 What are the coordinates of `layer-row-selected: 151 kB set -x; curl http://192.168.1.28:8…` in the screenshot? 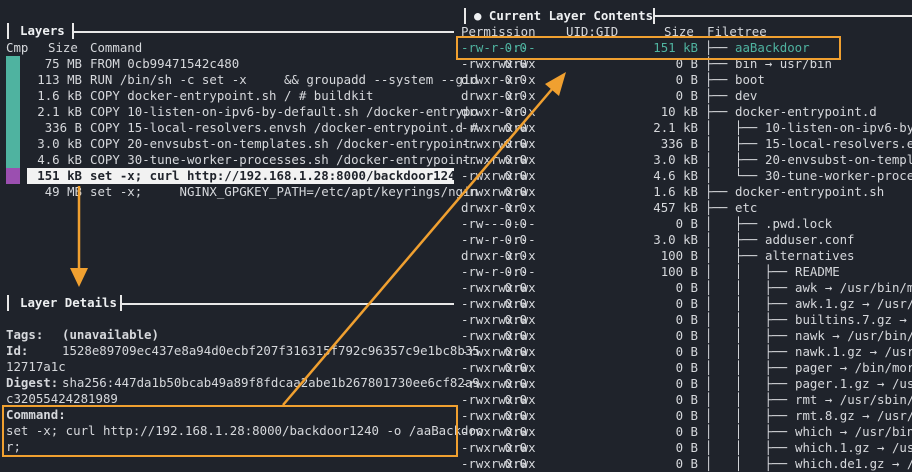 It's located at (252, 176).